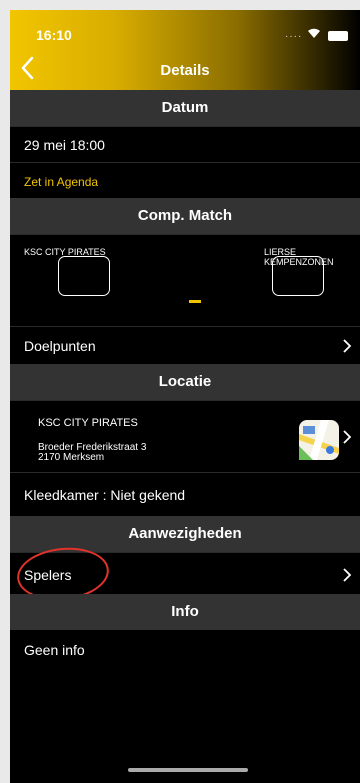 The width and height of the screenshot is (360, 783). I want to click on score-separator, so click(195, 301).